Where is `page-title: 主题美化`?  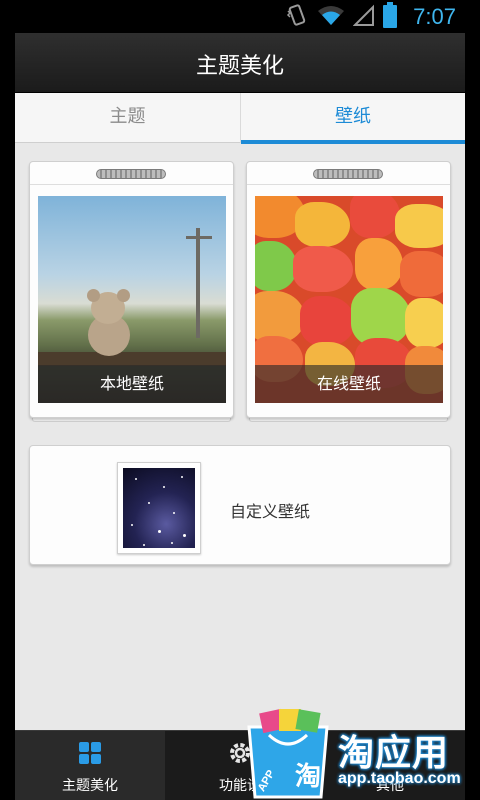
page-title: 主题美化 is located at coordinates (239, 66).